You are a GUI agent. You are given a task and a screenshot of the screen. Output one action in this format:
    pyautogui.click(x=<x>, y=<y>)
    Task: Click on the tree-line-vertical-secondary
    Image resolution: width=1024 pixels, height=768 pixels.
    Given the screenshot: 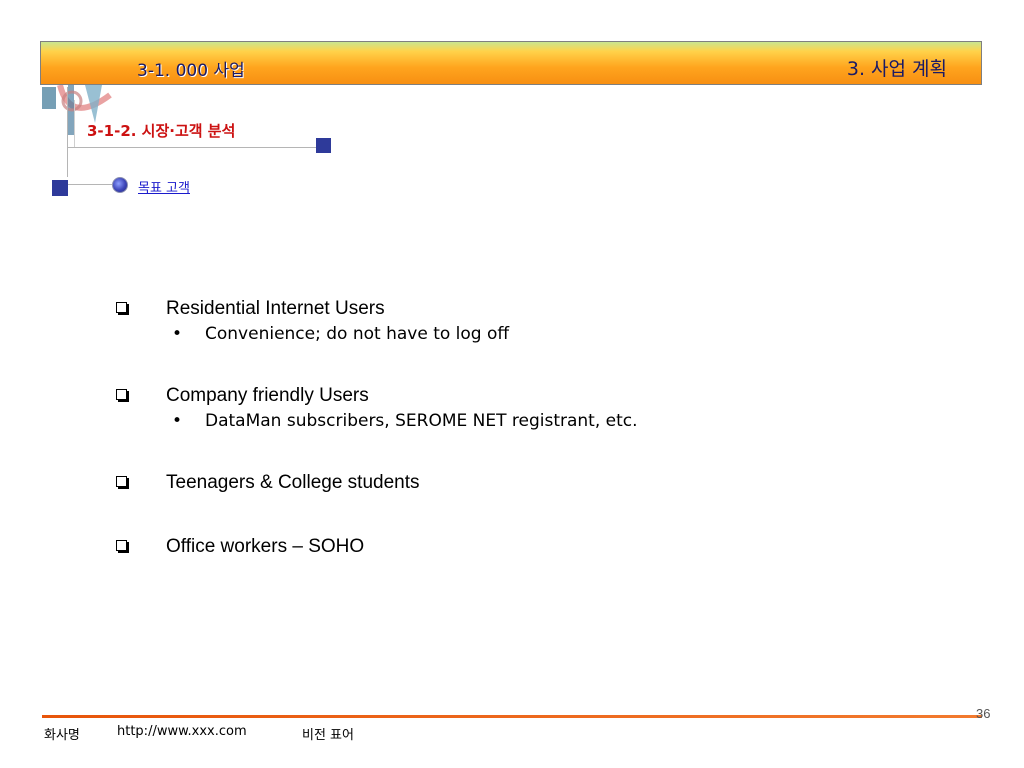 What is the action you would take?
    pyautogui.click(x=74, y=124)
    